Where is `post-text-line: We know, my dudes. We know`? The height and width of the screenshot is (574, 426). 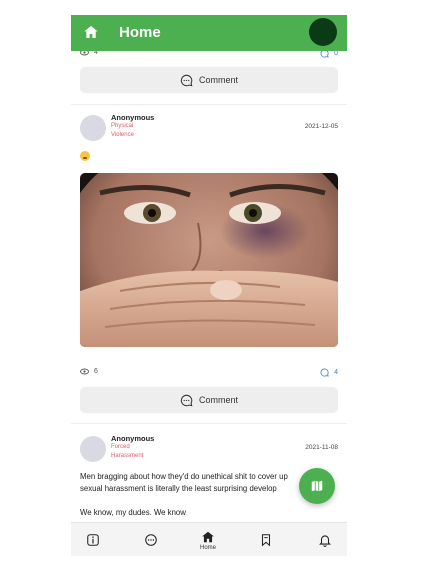 post-text-line: We know, my dudes. We know is located at coordinates (133, 512).